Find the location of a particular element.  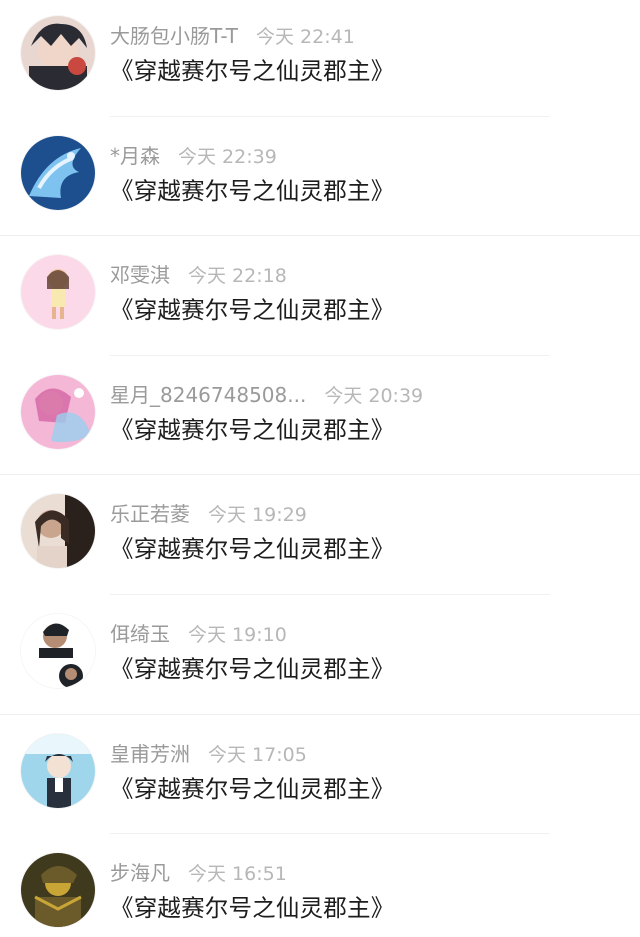

blue-dragon-avatar-icon is located at coordinates (58, 172).